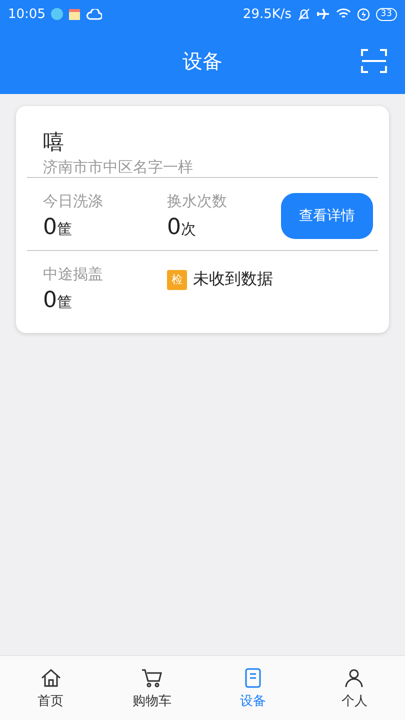 This screenshot has height=720, width=405. What do you see at coordinates (202, 61) in the screenshot?
I see `page-title: 设备` at bounding box center [202, 61].